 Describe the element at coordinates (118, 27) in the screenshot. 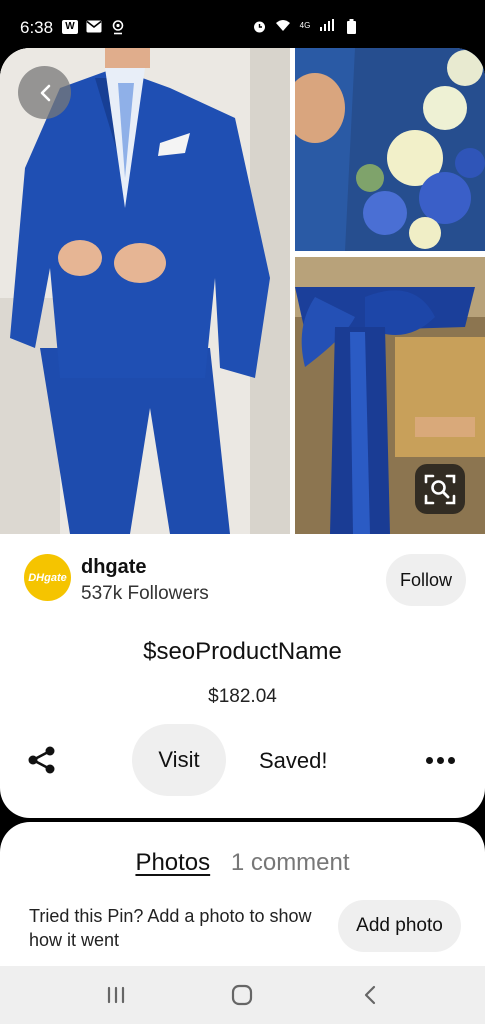

I see `location-icon` at that location.